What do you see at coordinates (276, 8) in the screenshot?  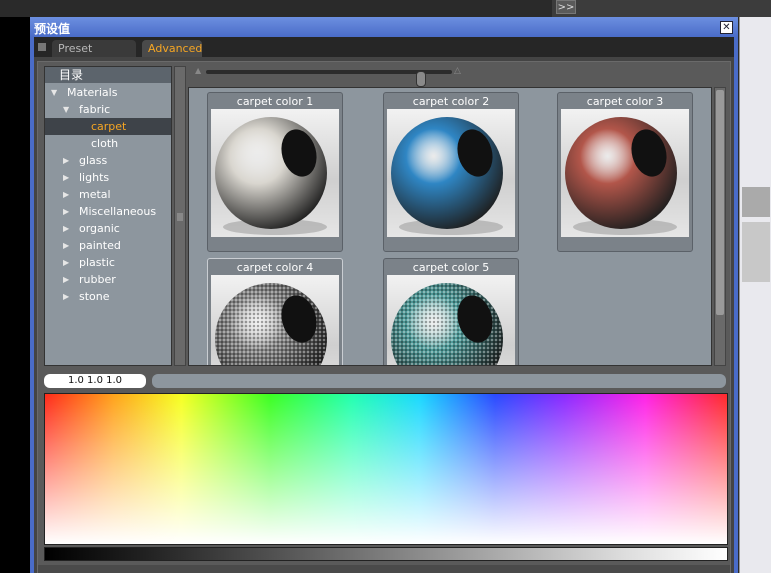 I see `toolbar-area` at bounding box center [276, 8].